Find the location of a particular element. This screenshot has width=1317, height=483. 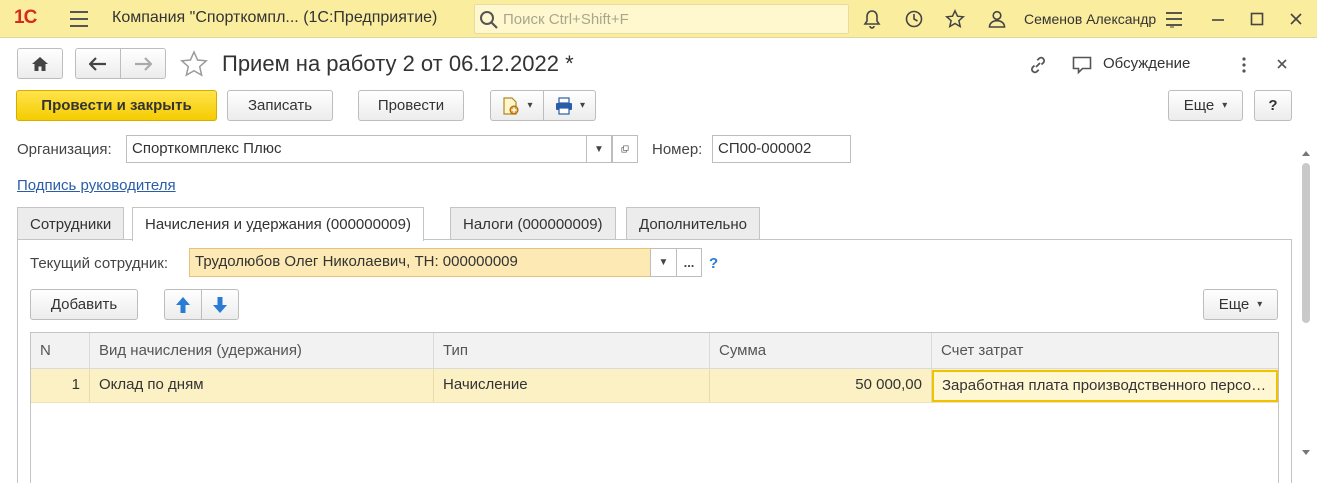

more-vertical-icon is located at coordinates (1244, 65).